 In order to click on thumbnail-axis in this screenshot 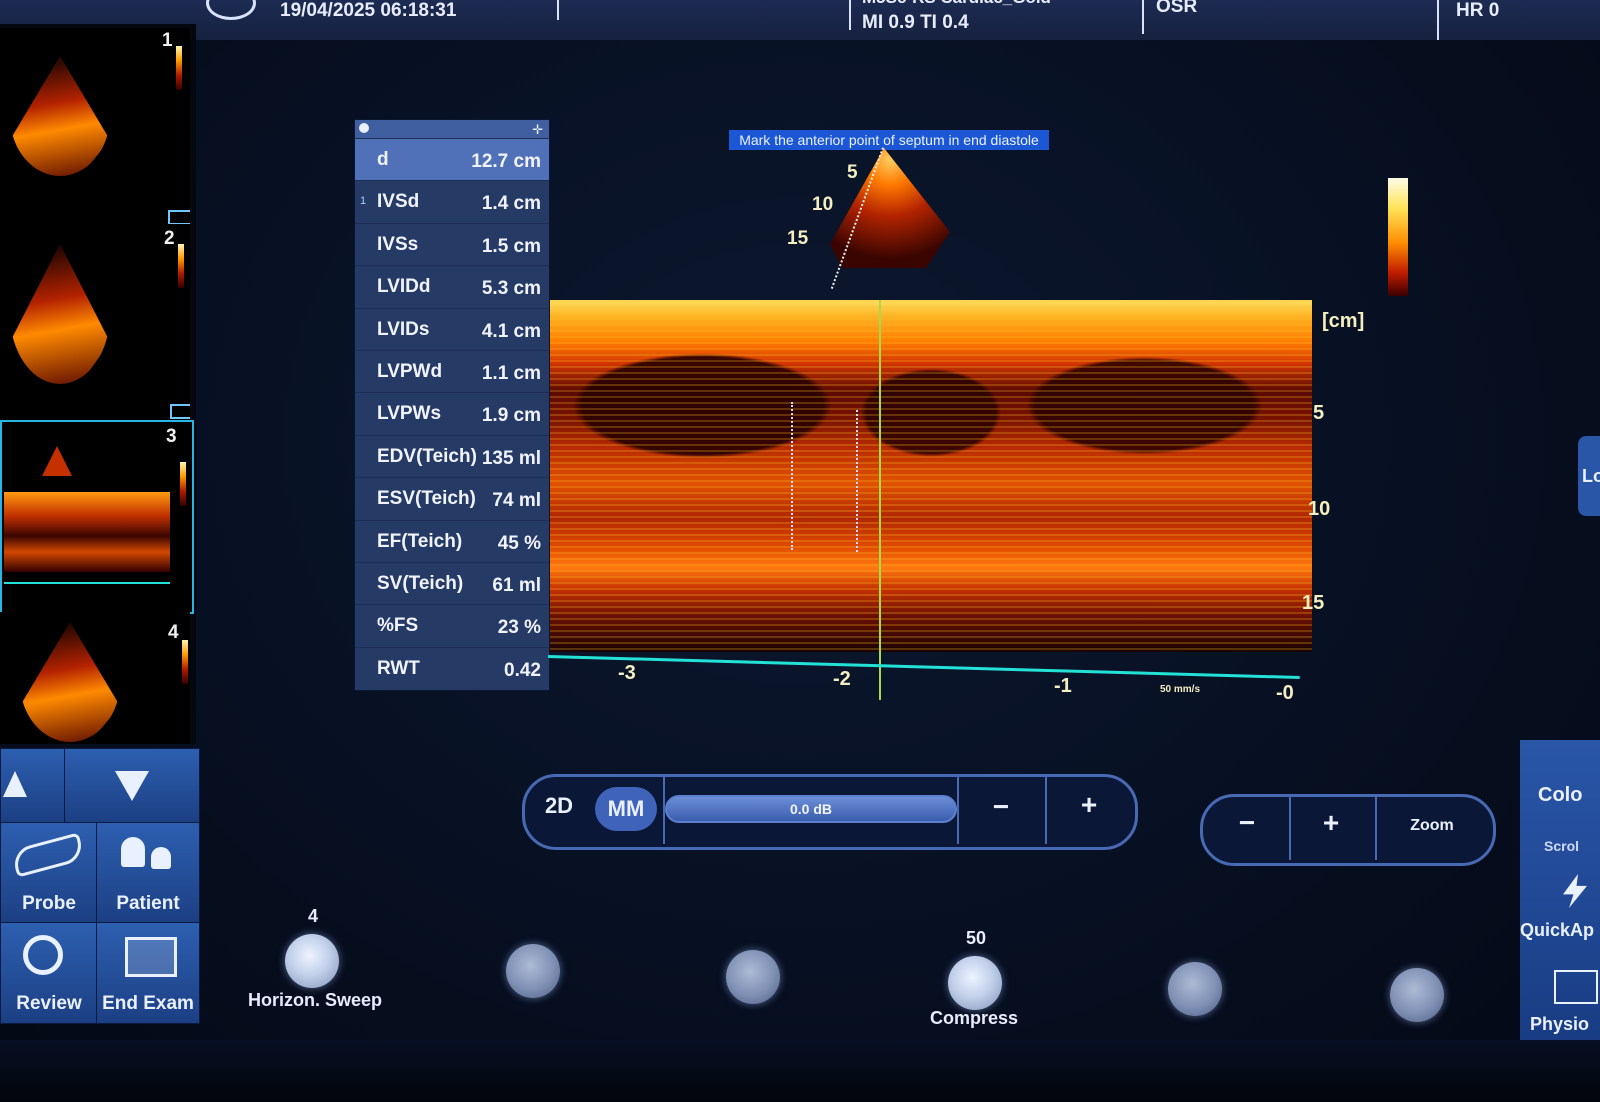, I will do `click(87, 583)`.